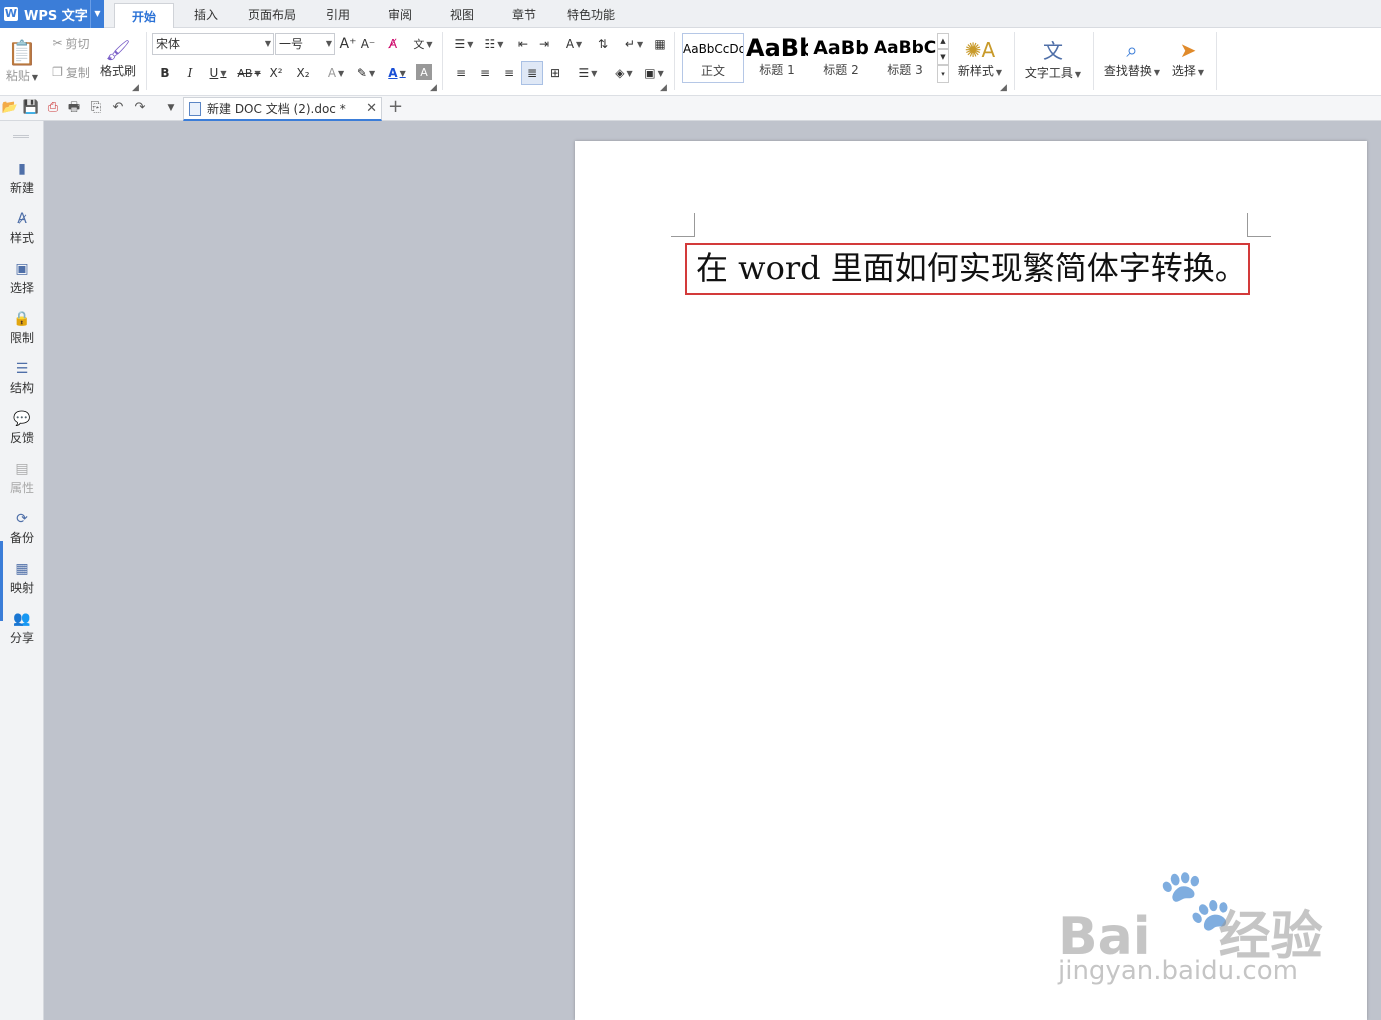  Describe the element at coordinates (967, 269) in the screenshot. I see `document-body-text: 在 word 里面如何实现繁简体字转换。` at that location.